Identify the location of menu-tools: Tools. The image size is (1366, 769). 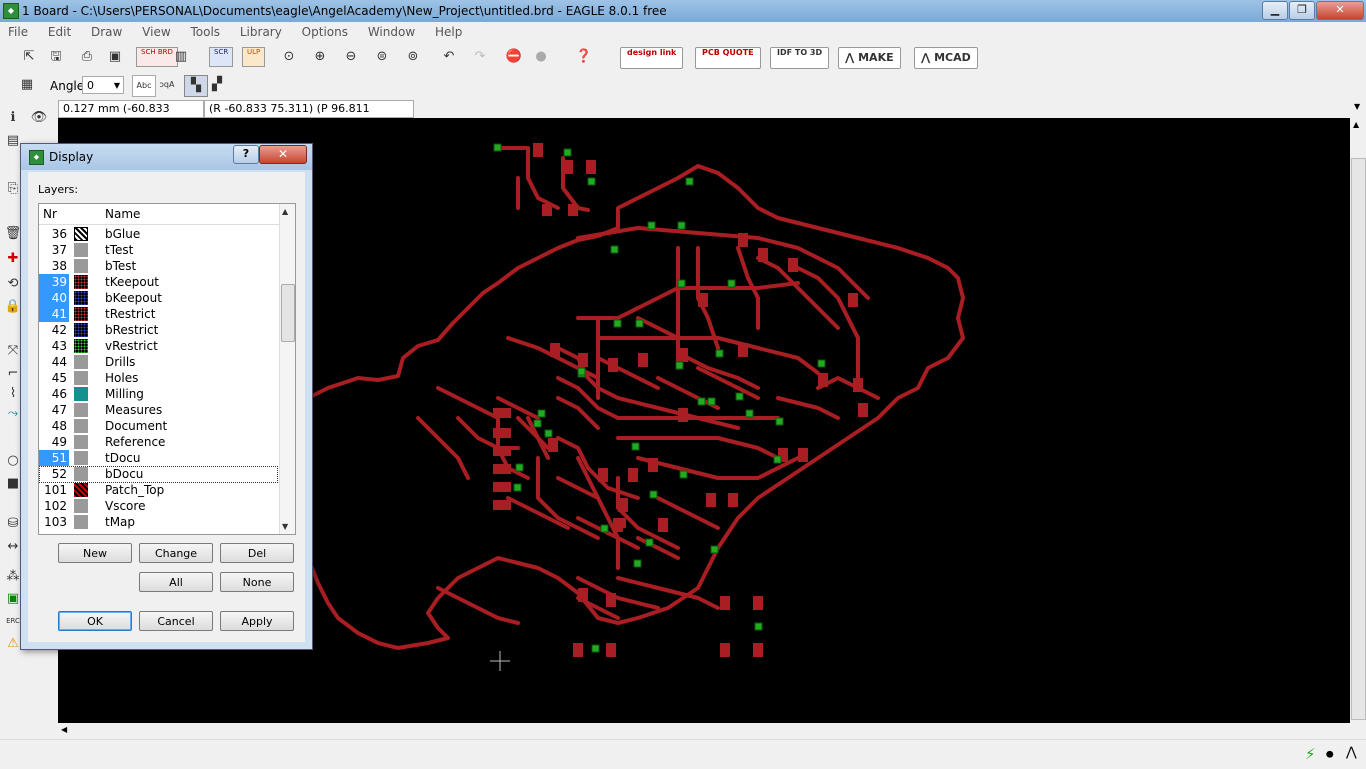
(205, 30).